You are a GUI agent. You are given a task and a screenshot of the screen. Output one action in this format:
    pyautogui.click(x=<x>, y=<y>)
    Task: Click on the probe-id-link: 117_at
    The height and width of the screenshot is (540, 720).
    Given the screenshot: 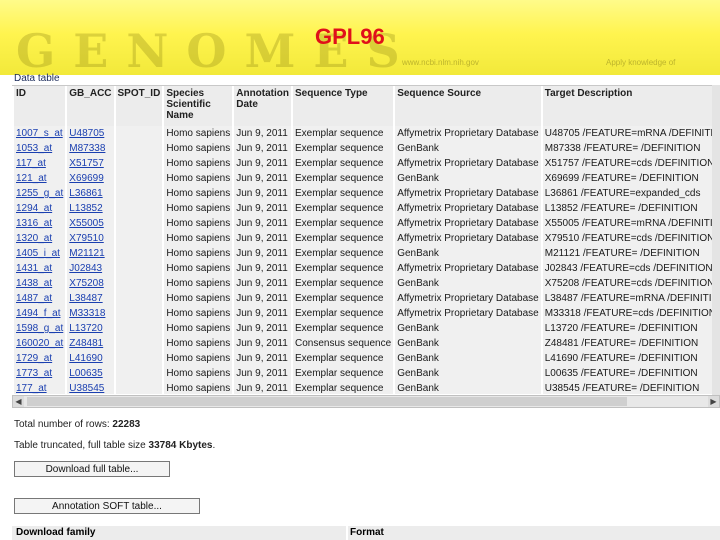 What is the action you would take?
    pyautogui.click(x=31, y=163)
    